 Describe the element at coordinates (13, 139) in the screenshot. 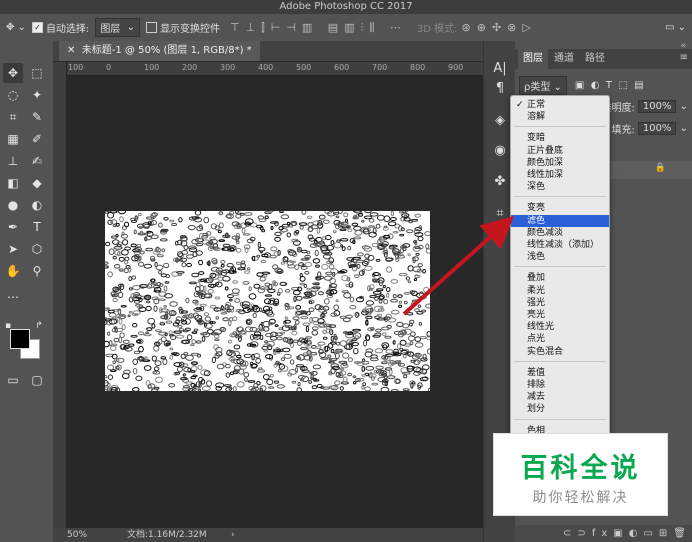

I see `healing-brush-icon: ▦` at that location.